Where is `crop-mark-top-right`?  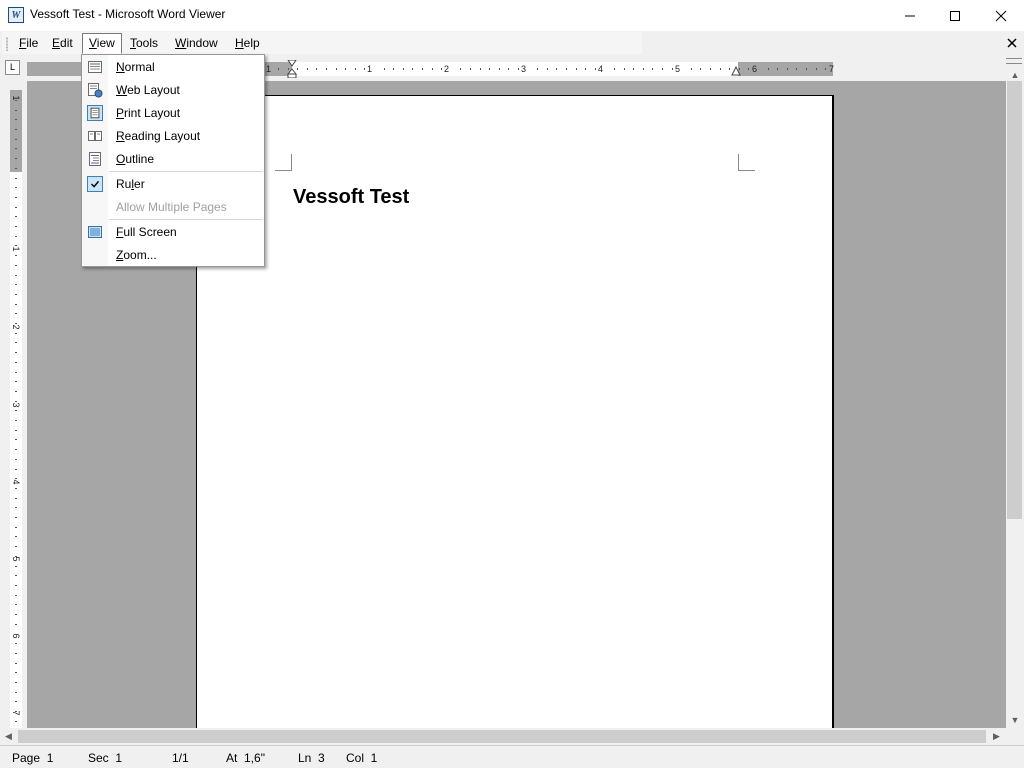
crop-mark-top-right is located at coordinates (746, 162).